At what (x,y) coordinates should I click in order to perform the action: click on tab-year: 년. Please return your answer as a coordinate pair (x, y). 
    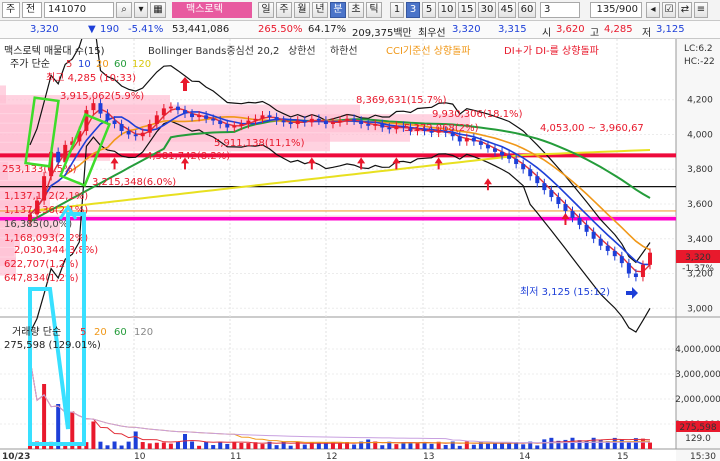
    Looking at the image, I should click on (320, 10).